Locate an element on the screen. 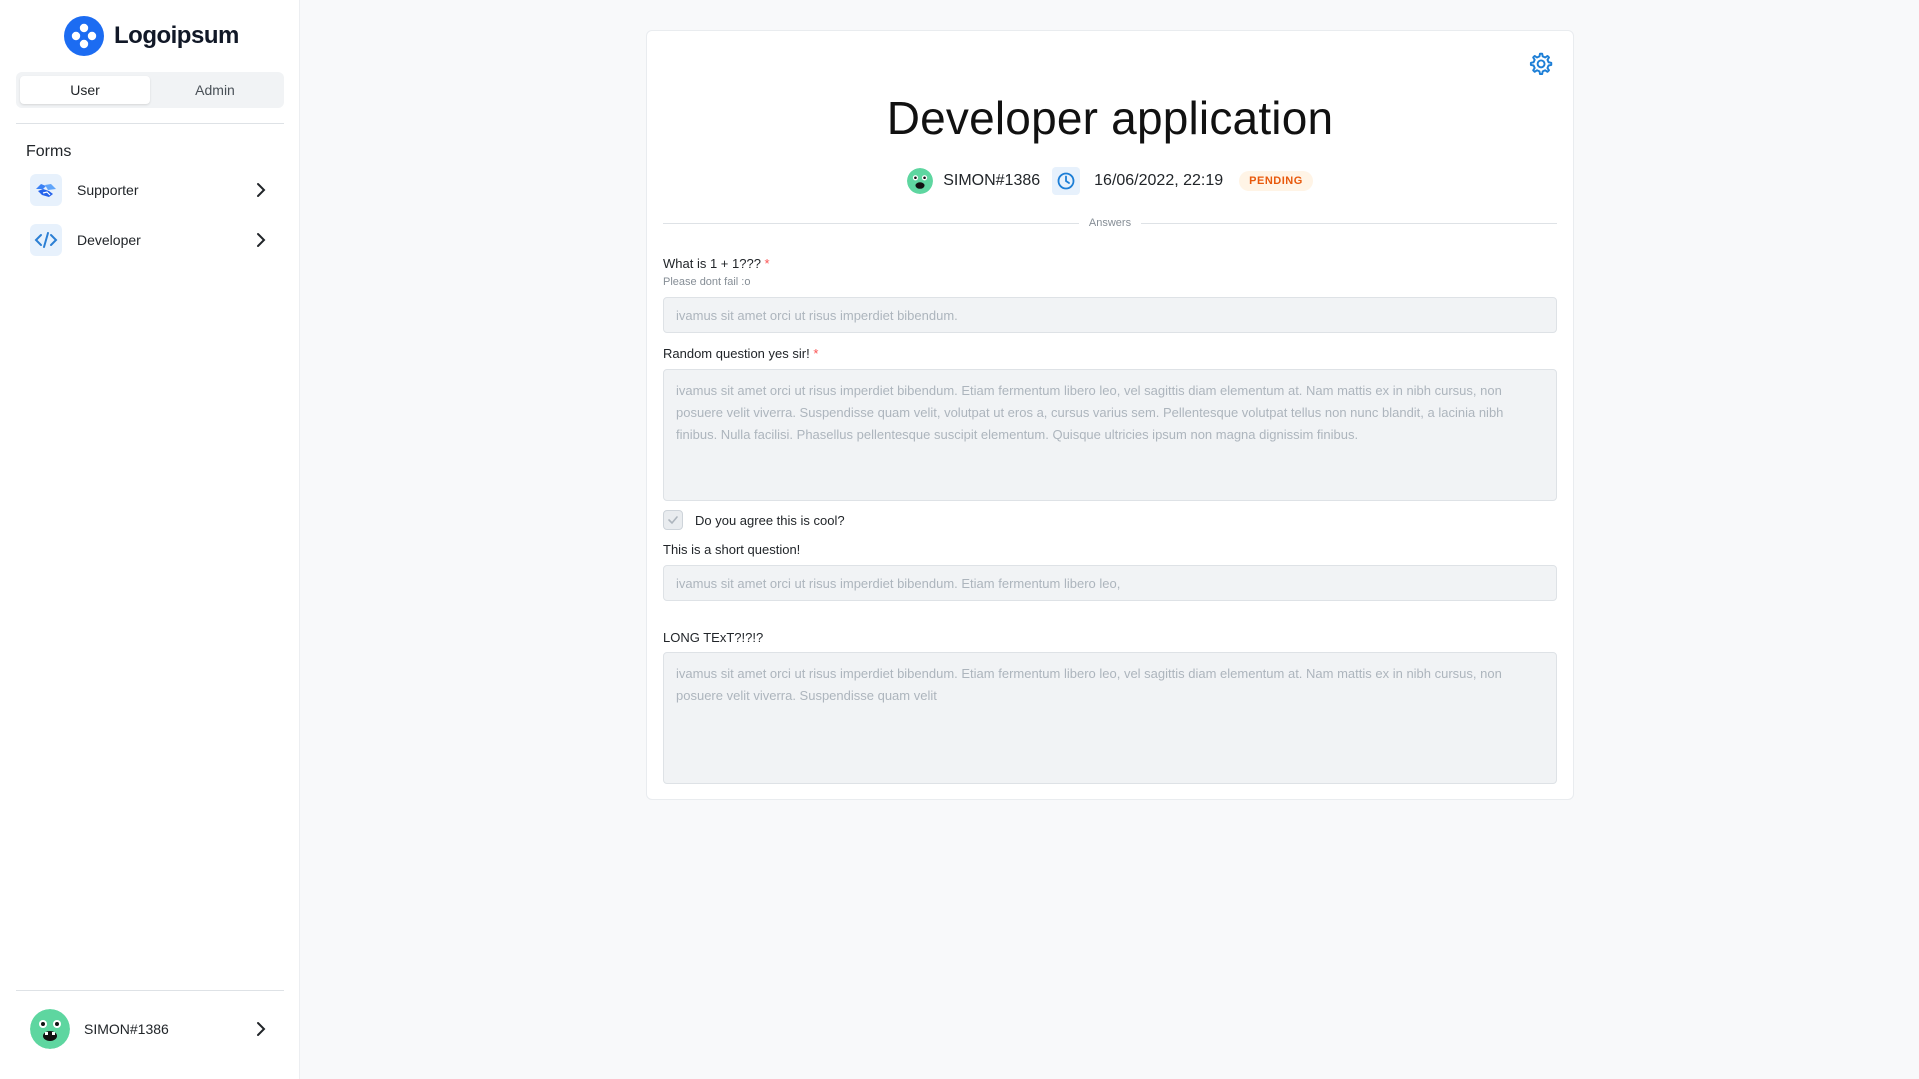  sidebar-item-label: Supporter is located at coordinates (108, 190).